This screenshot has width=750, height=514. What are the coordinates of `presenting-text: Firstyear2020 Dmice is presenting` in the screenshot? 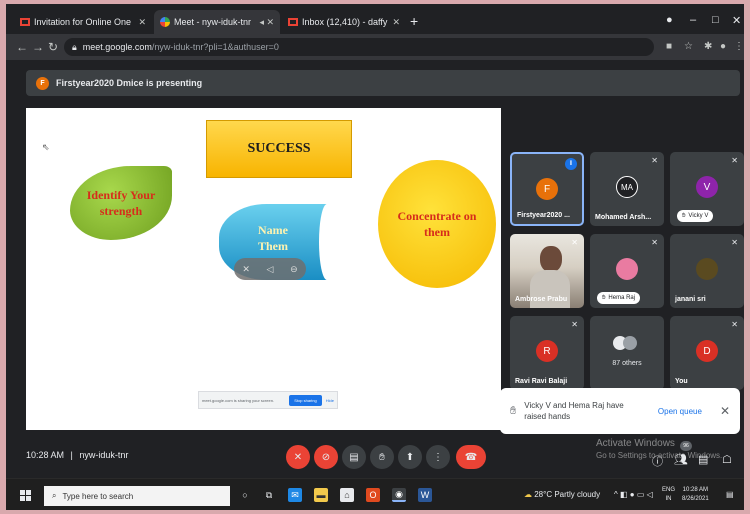 It's located at (129, 83).